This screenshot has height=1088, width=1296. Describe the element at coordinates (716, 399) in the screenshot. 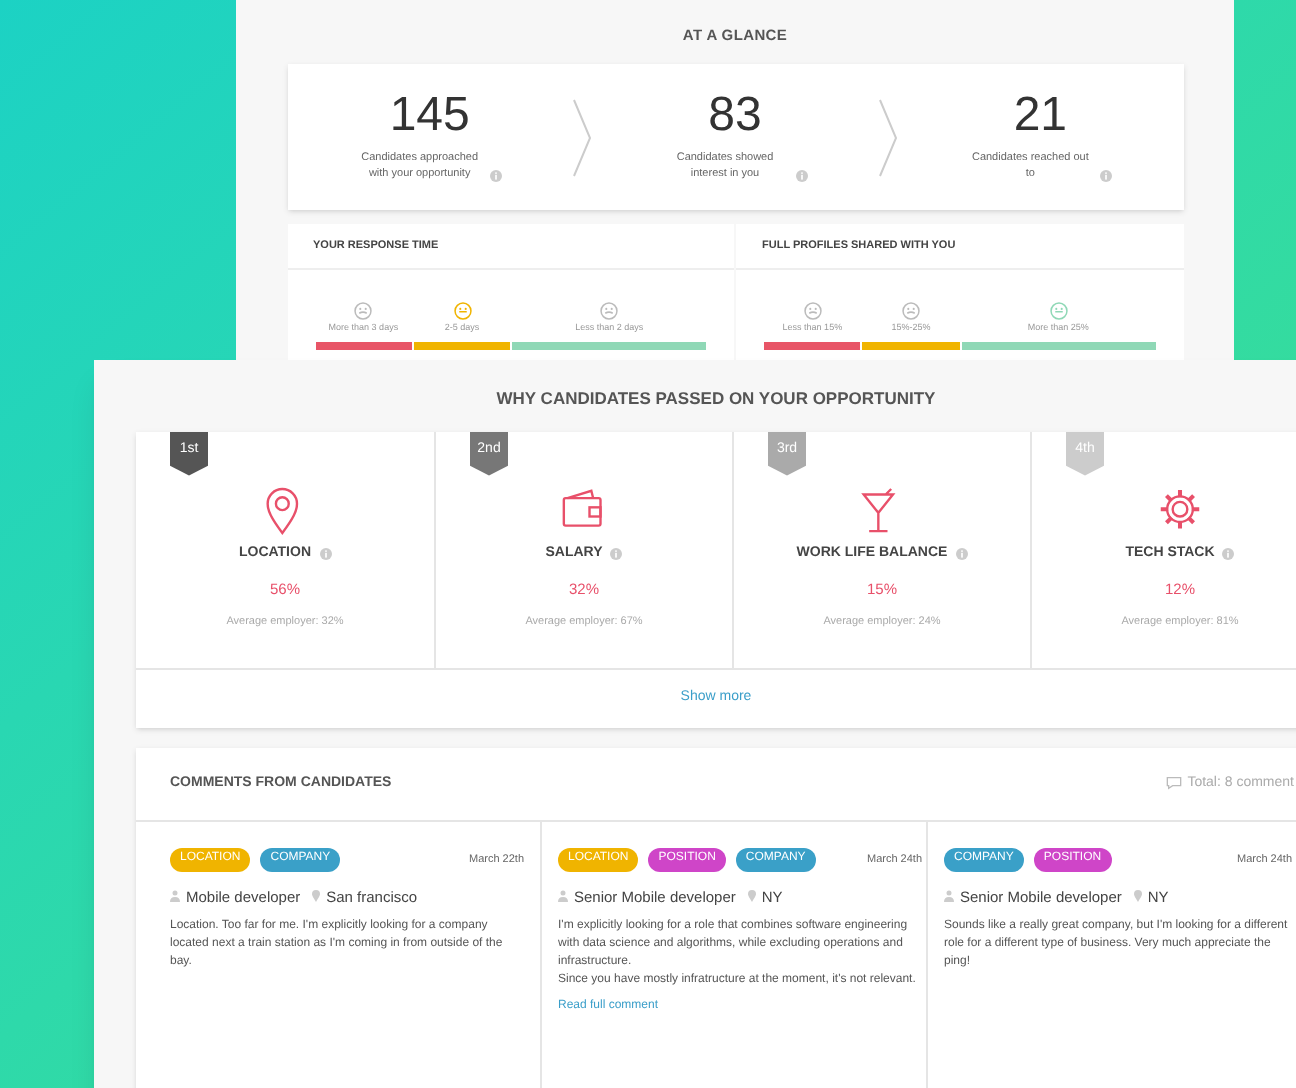

I see `panel-title: WHY CANDIDATES PASSED ON YOUR OPPORTUNITY` at that location.